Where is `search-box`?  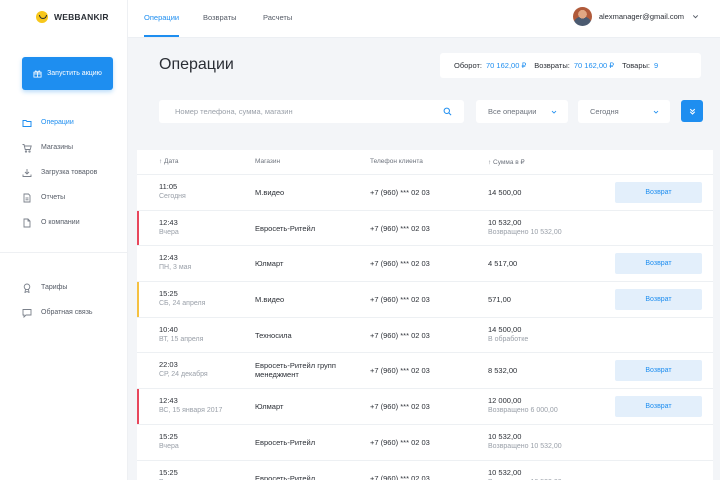 search-box is located at coordinates (311, 111).